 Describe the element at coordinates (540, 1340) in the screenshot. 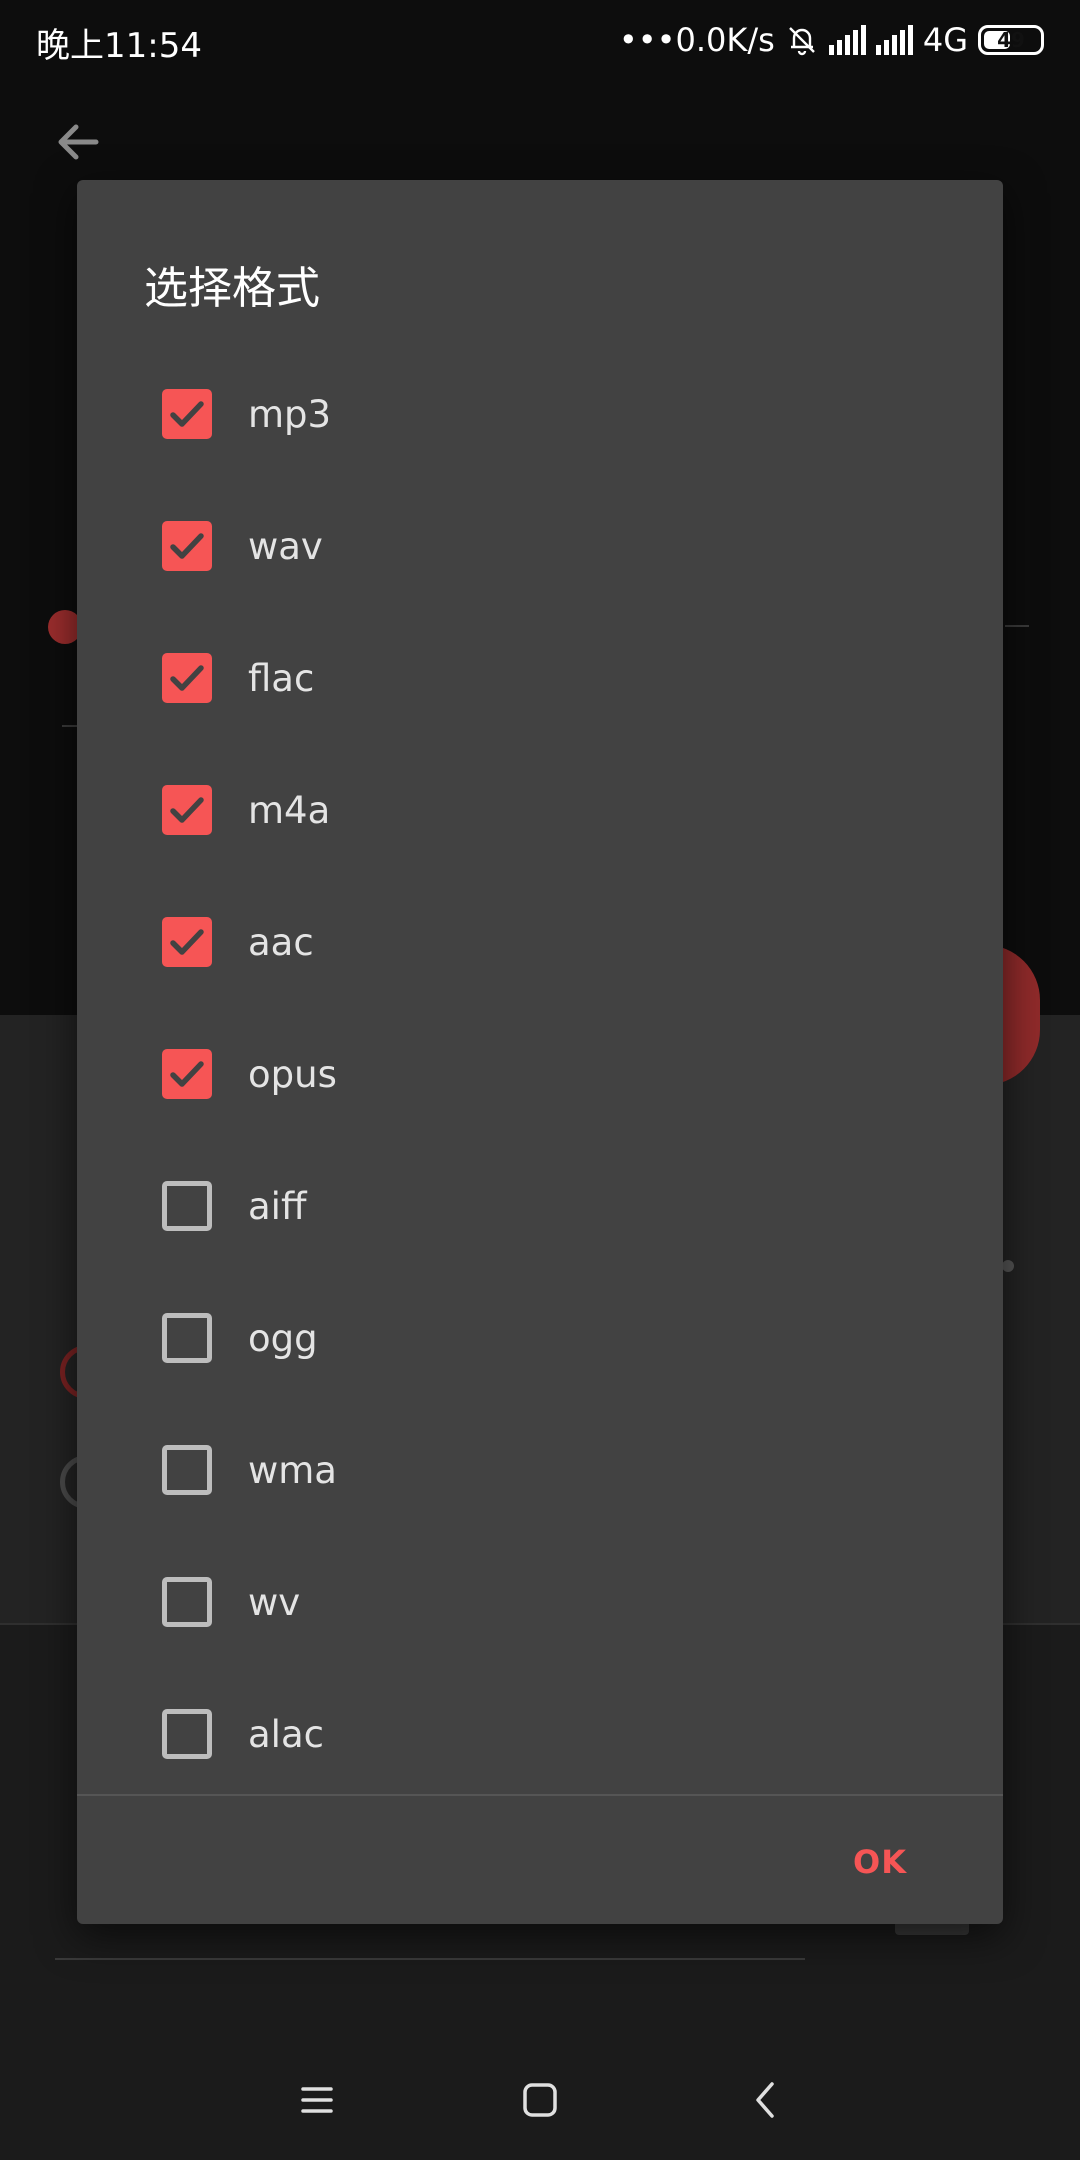

I see `format-option: ogg` at that location.